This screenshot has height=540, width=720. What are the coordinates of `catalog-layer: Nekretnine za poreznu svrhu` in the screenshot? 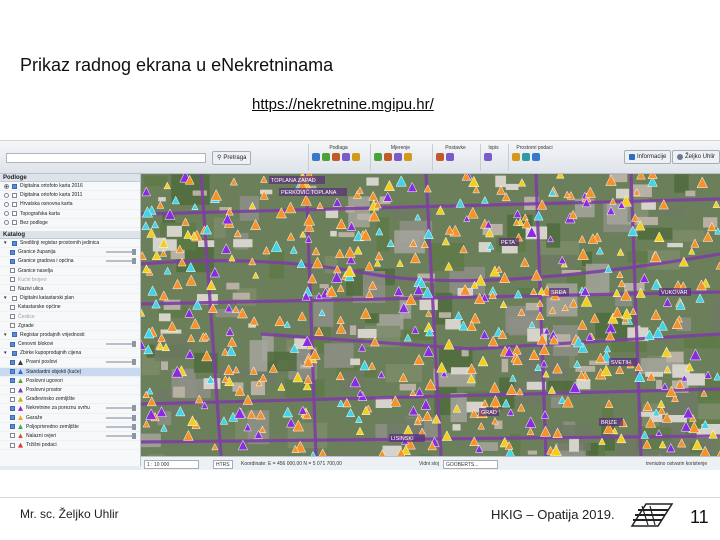 It's located at (70, 409).